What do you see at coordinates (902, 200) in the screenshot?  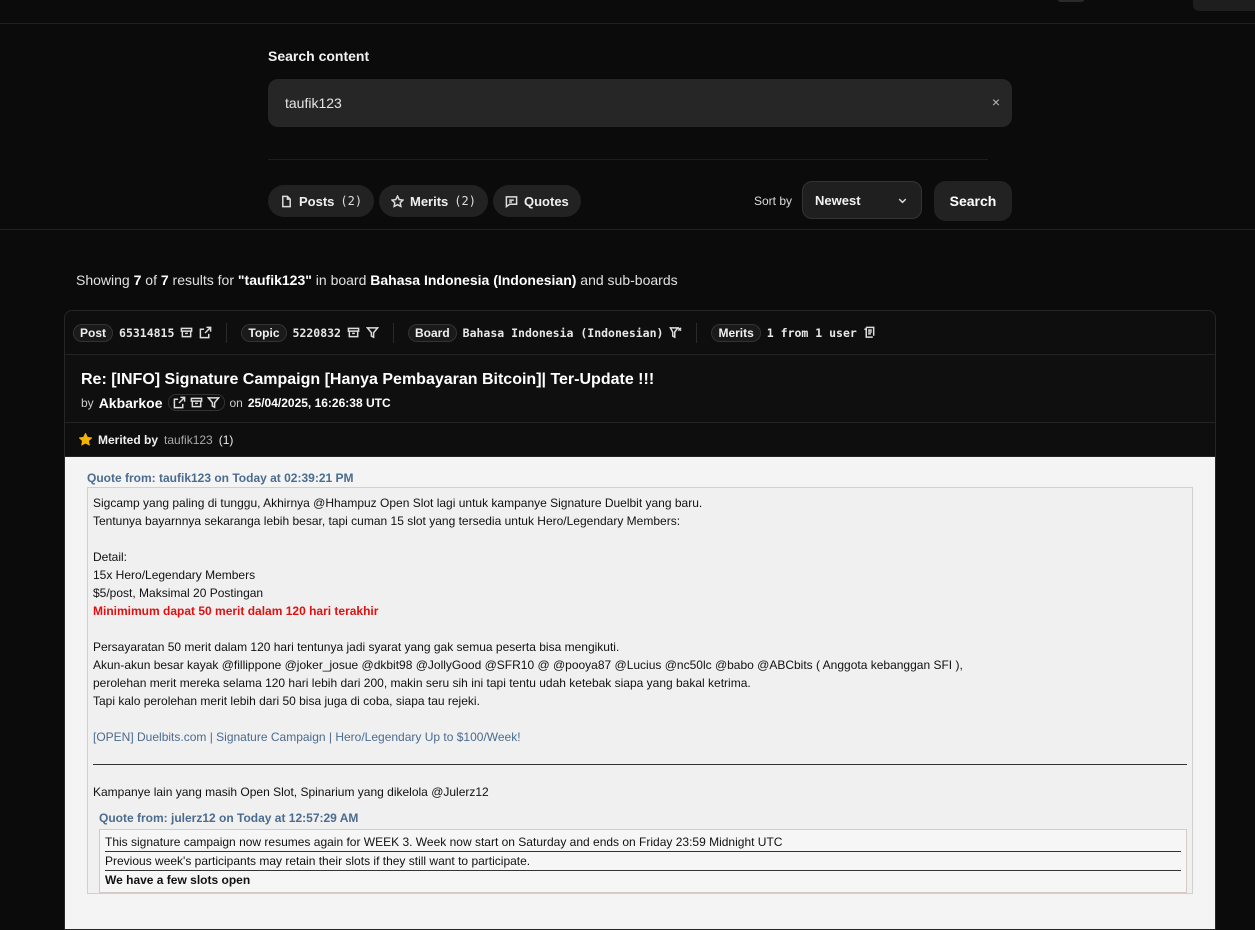 I see `chevron-down-icon` at bounding box center [902, 200].